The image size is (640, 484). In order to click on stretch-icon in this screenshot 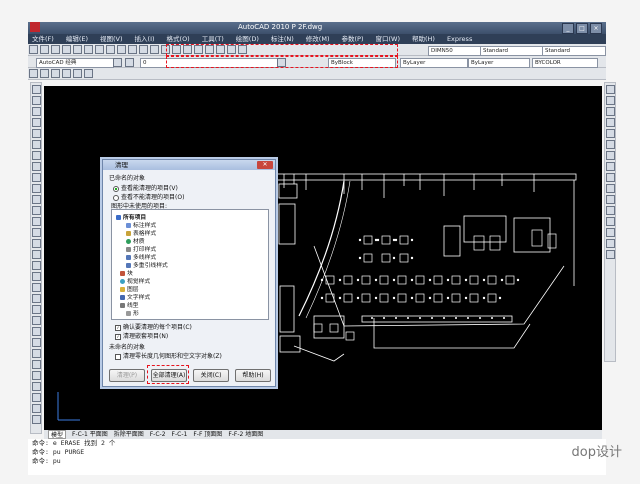, I will do `click(36, 397)`.